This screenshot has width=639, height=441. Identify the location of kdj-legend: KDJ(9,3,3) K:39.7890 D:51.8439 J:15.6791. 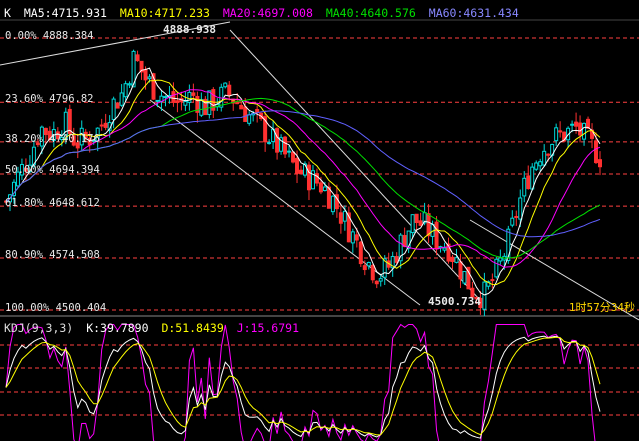
(154, 328).